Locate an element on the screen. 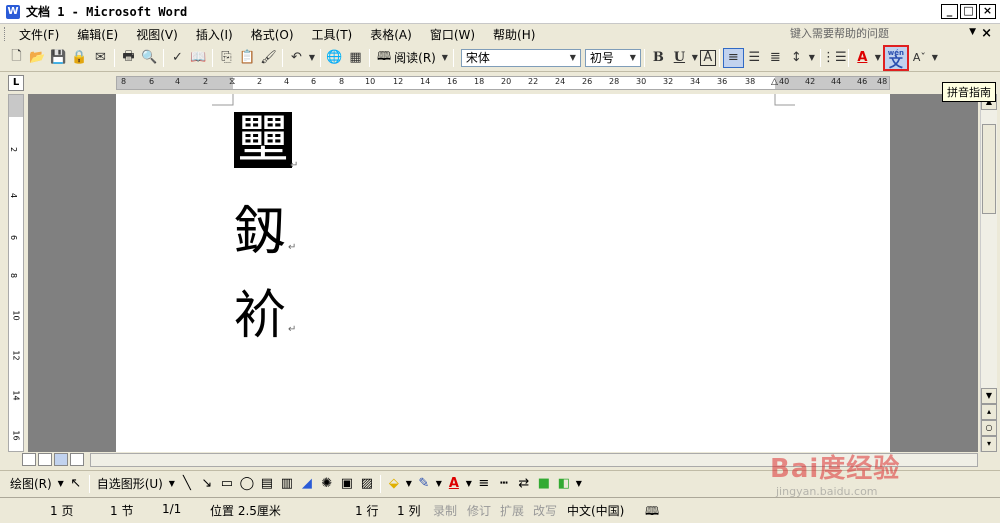  font-color-button: A is located at coordinates (862, 58).